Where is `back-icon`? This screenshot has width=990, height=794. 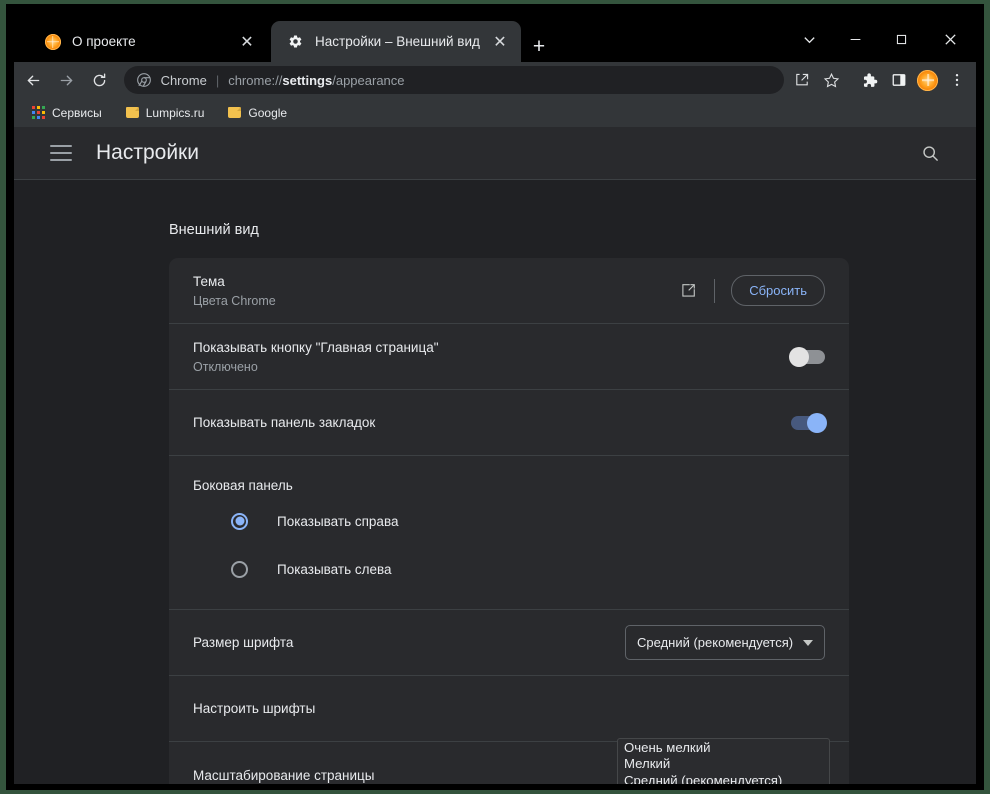
back-icon is located at coordinates (33, 80).